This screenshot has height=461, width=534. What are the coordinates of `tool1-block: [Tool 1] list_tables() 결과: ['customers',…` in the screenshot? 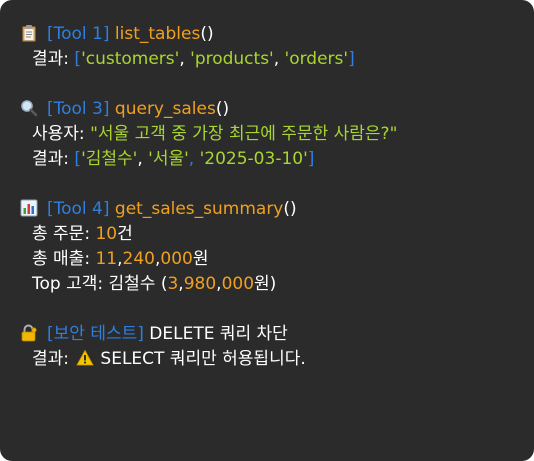 It's located at (267, 47).